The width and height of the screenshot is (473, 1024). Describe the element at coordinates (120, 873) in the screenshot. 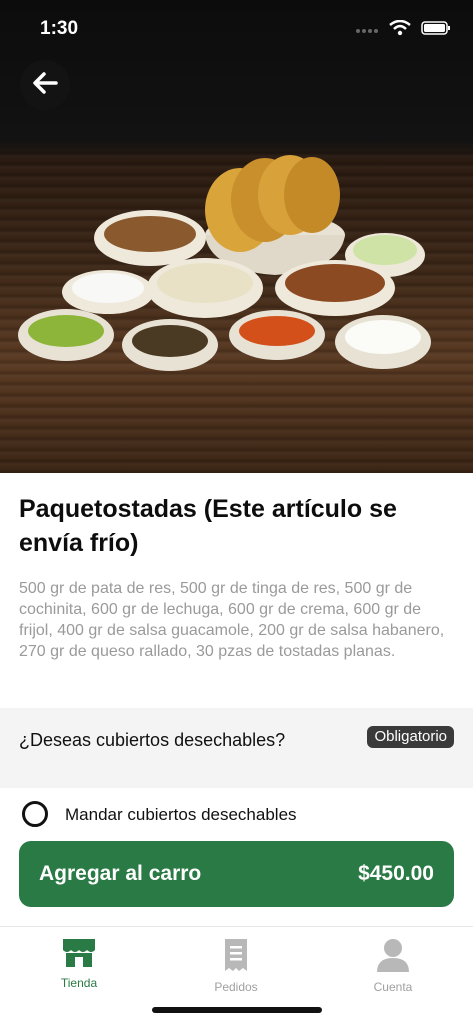

I see `add-to-cart-label: Agregar al carro` at that location.